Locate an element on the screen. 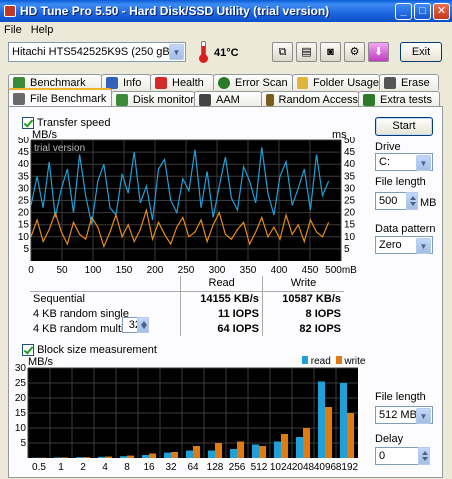  tab-erase: Erase is located at coordinates (409, 82).